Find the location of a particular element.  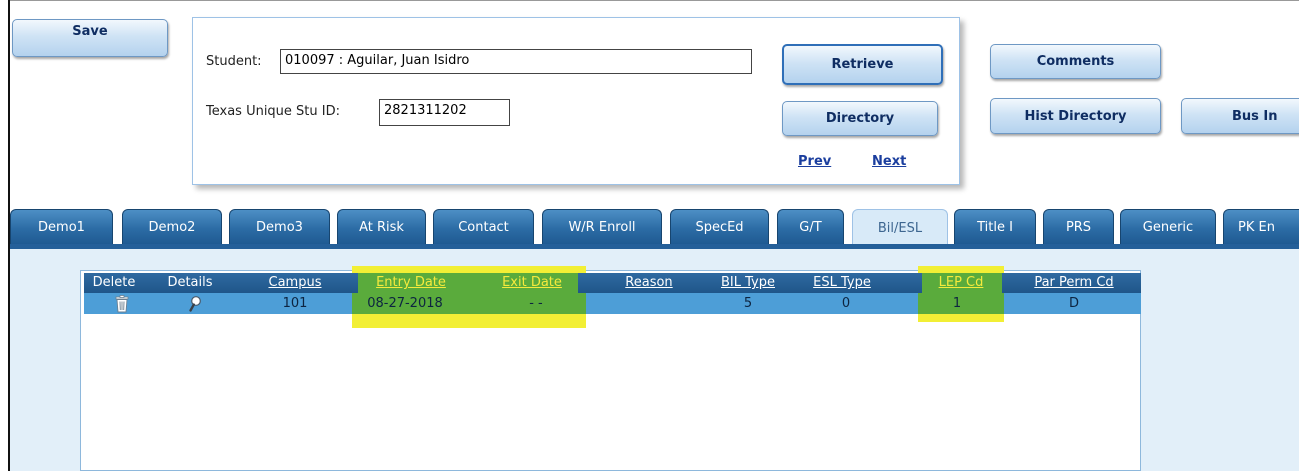

comments-button: Comments is located at coordinates (1075, 61).